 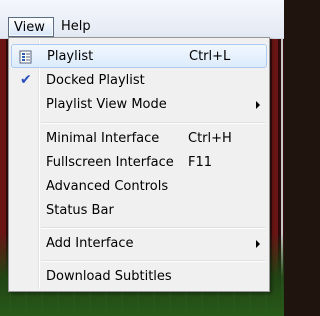 I want to click on menu-item-label: Download Subtitles, so click(x=109, y=276).